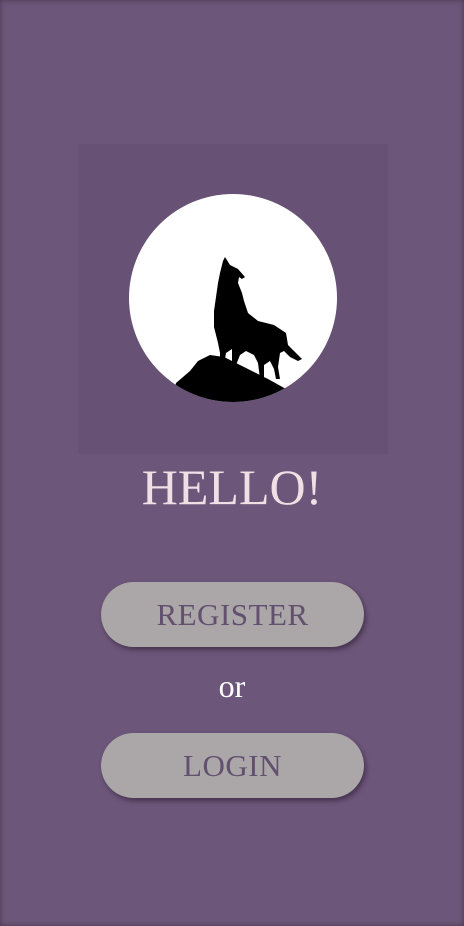 This screenshot has width=464, height=926. What do you see at coordinates (232, 487) in the screenshot?
I see `greeting-title: HELLO!` at bounding box center [232, 487].